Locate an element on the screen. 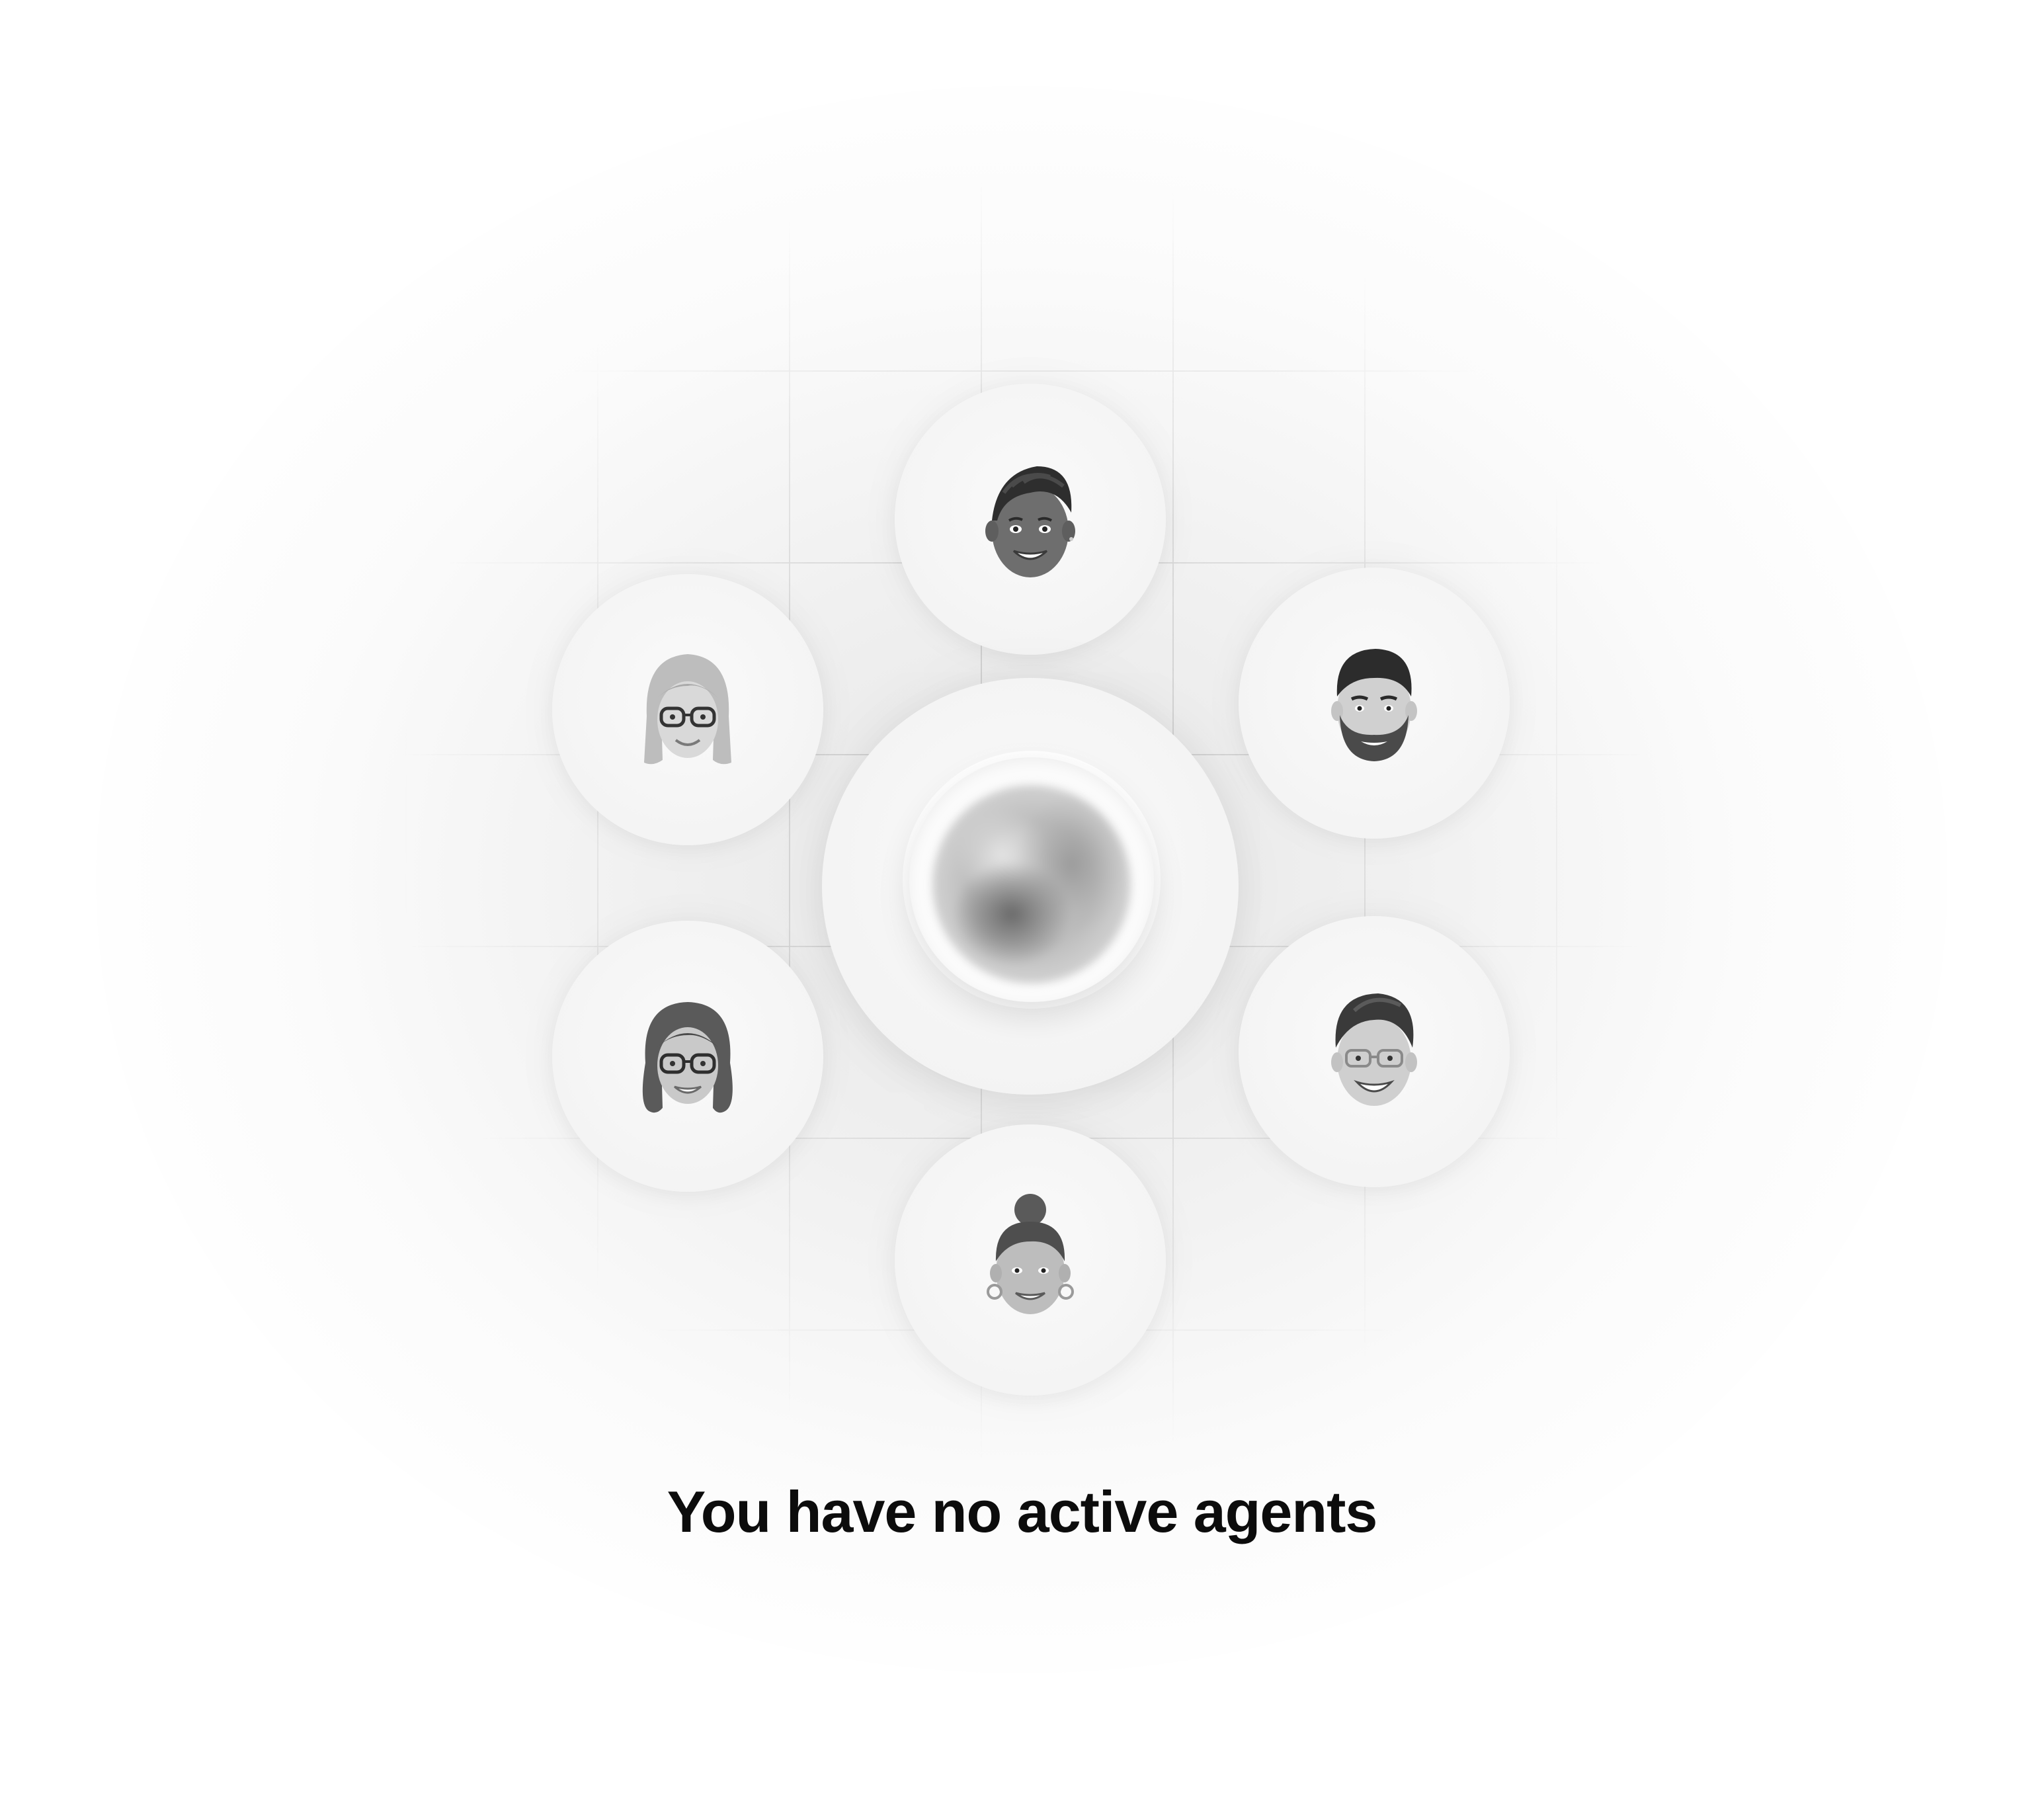 The width and height of the screenshot is (2044, 1803). orb-blob is located at coordinates (1032, 884).